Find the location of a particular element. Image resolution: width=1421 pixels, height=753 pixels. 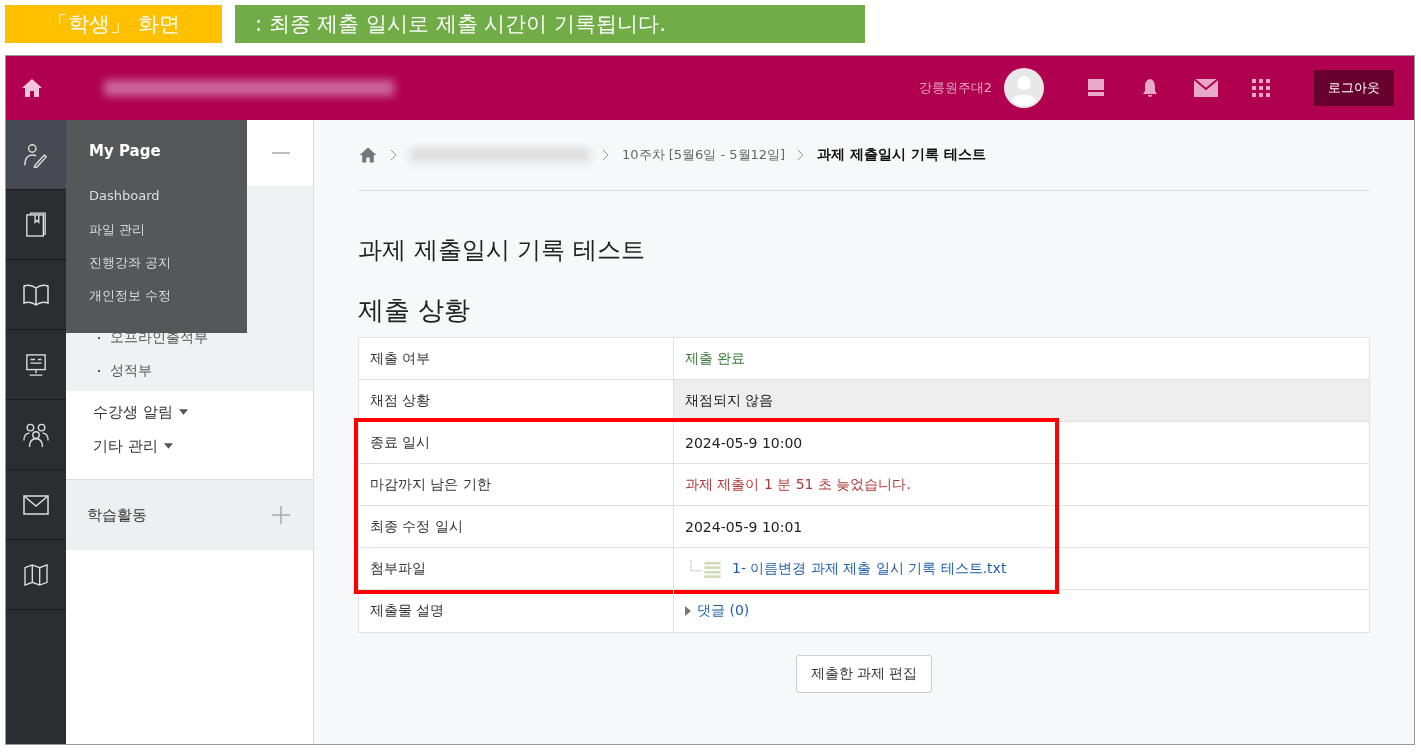

expand-triangle-icon is located at coordinates (688, 611).